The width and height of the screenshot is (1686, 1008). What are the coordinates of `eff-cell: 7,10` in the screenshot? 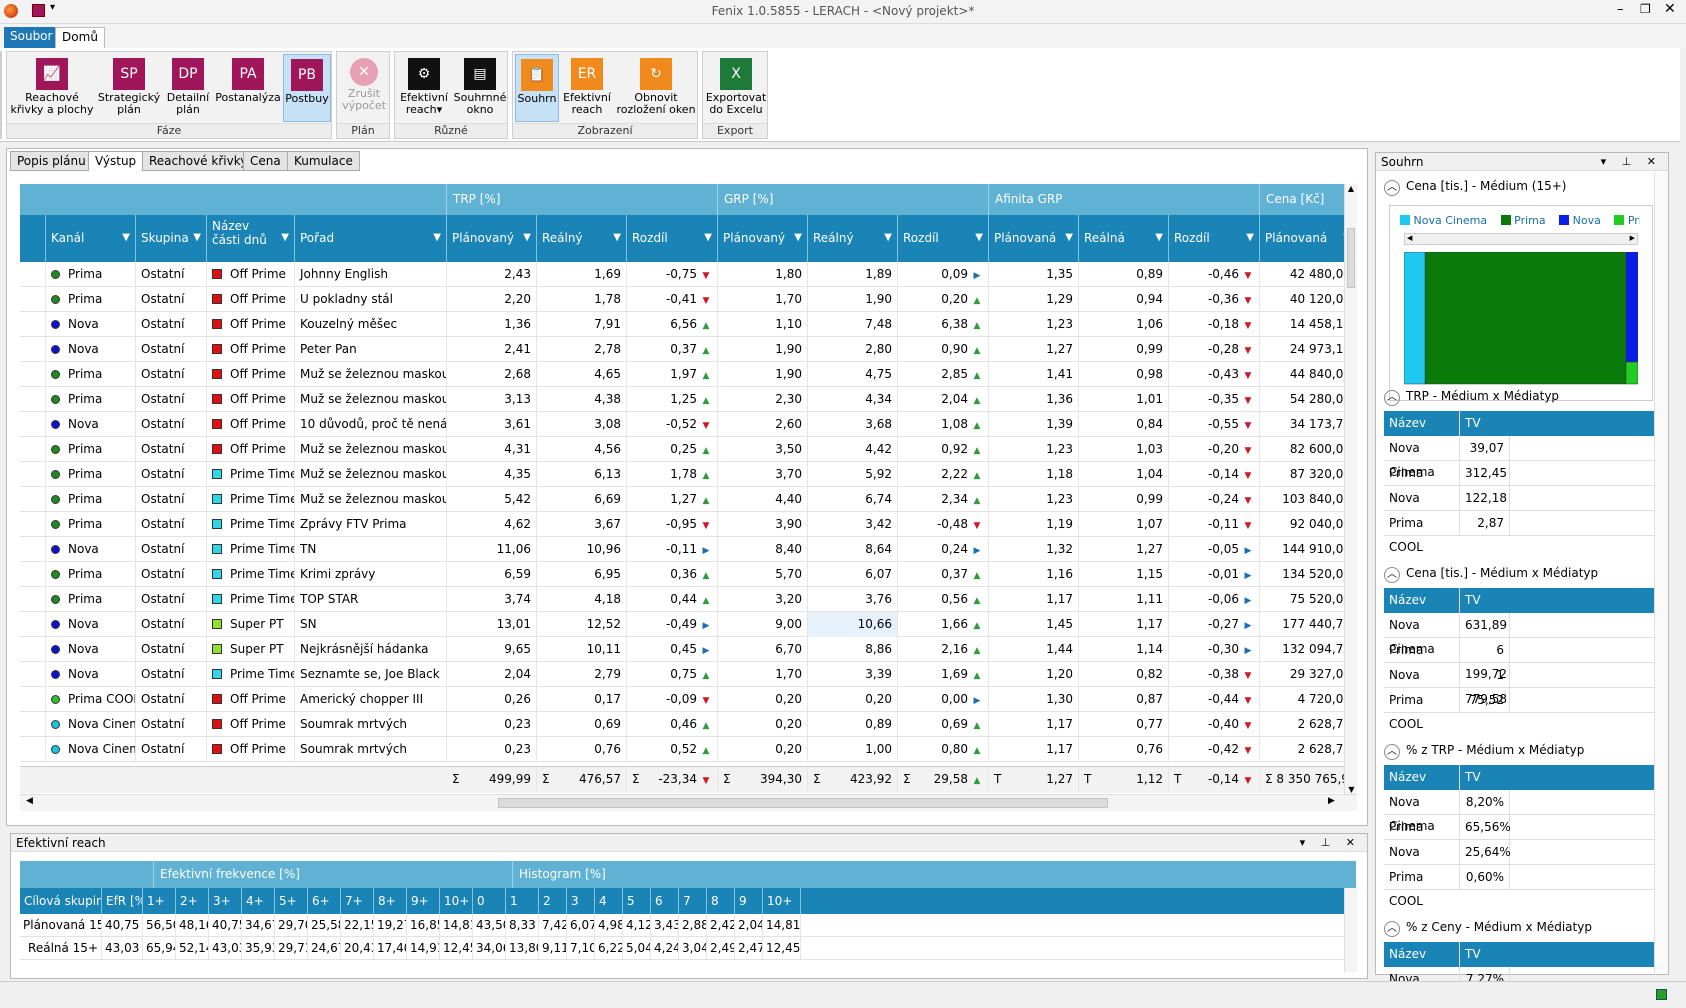 It's located at (581, 948).